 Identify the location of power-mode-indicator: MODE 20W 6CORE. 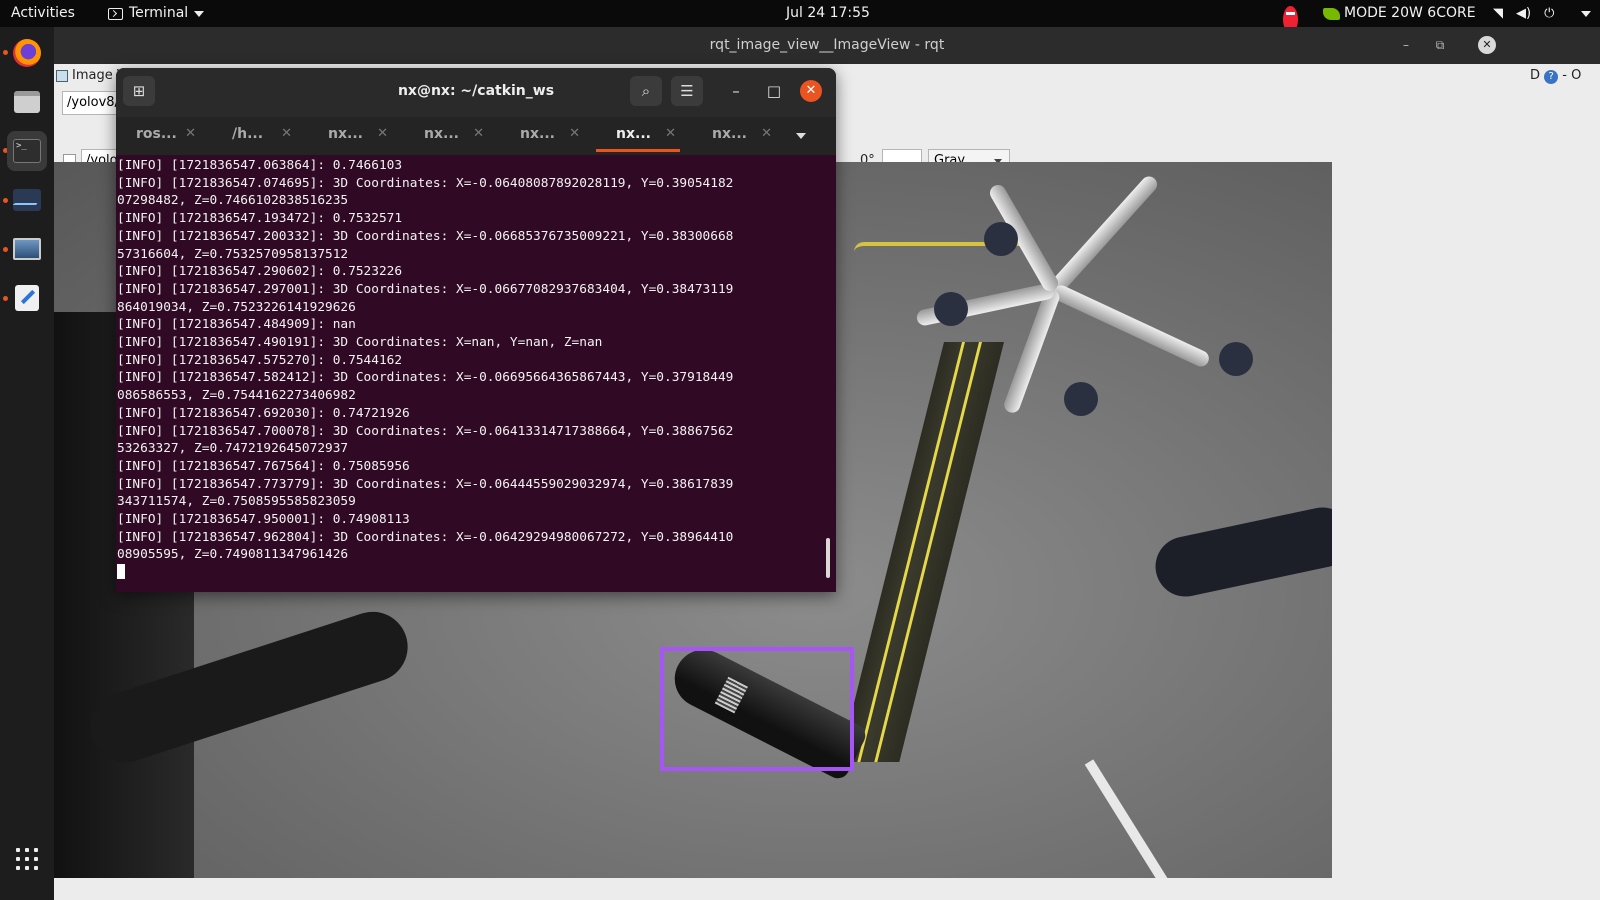
(1399, 13).